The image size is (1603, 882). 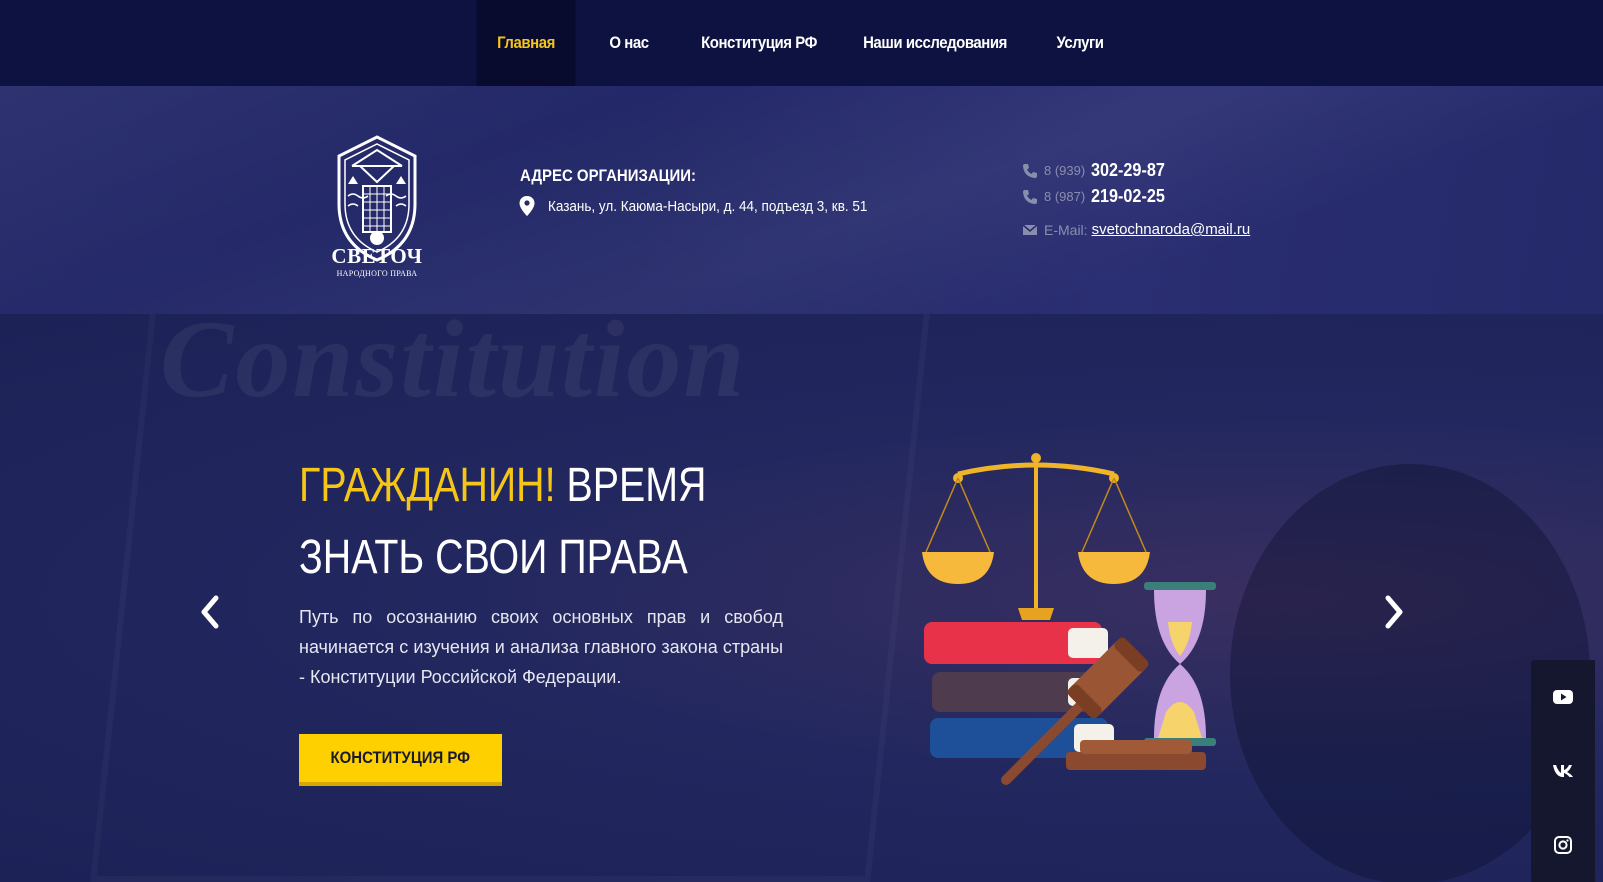 I want to click on constitution-button: КОНСТИТУЦИЯ РФ, so click(x=400, y=760).